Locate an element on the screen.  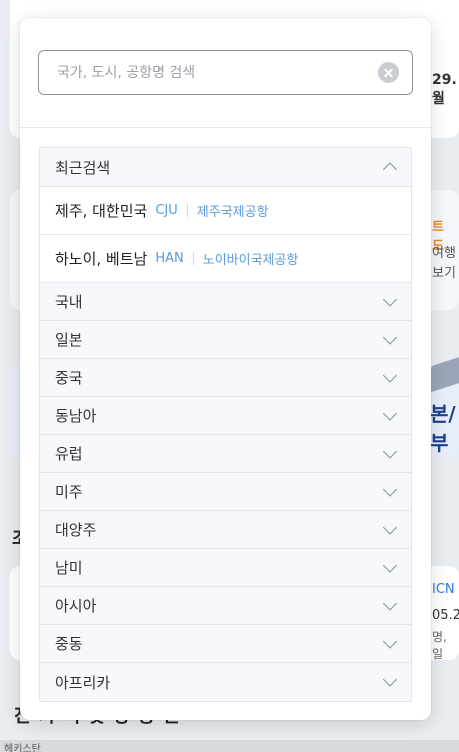
map-preview is located at coordinates (229, 746).